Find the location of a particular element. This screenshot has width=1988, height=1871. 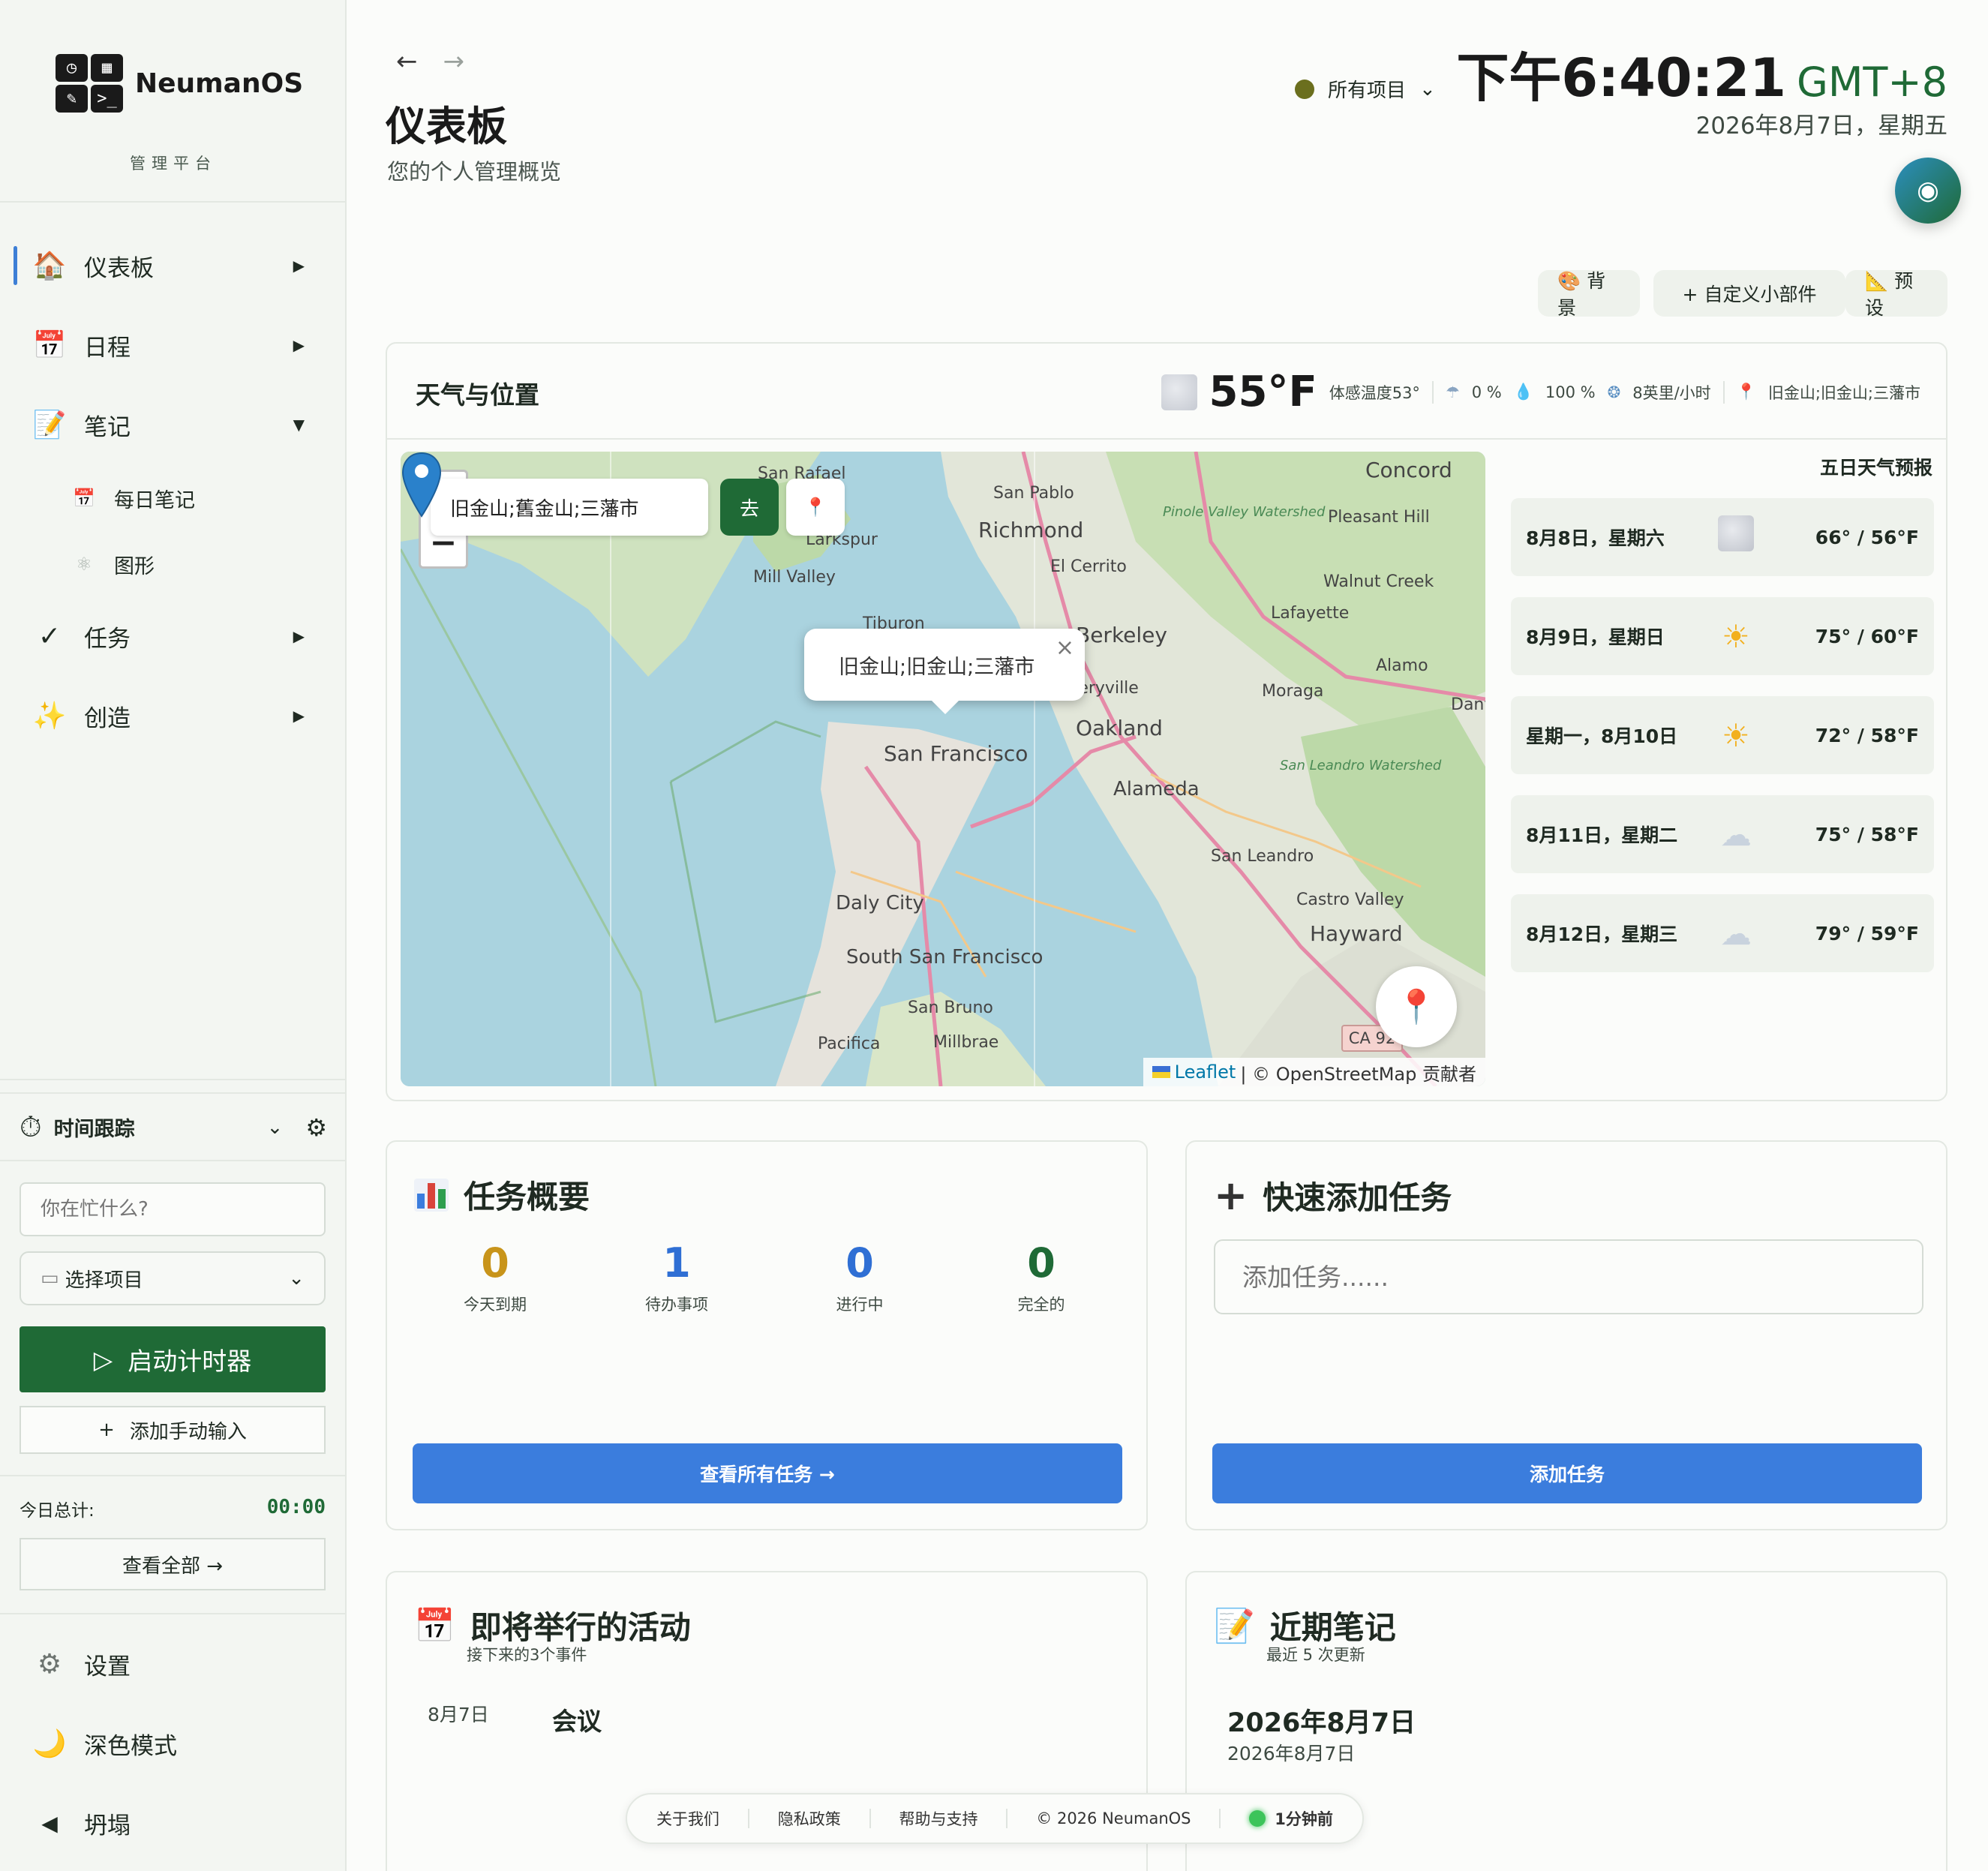

project-select-label: 选择项目 is located at coordinates (104, 1280).